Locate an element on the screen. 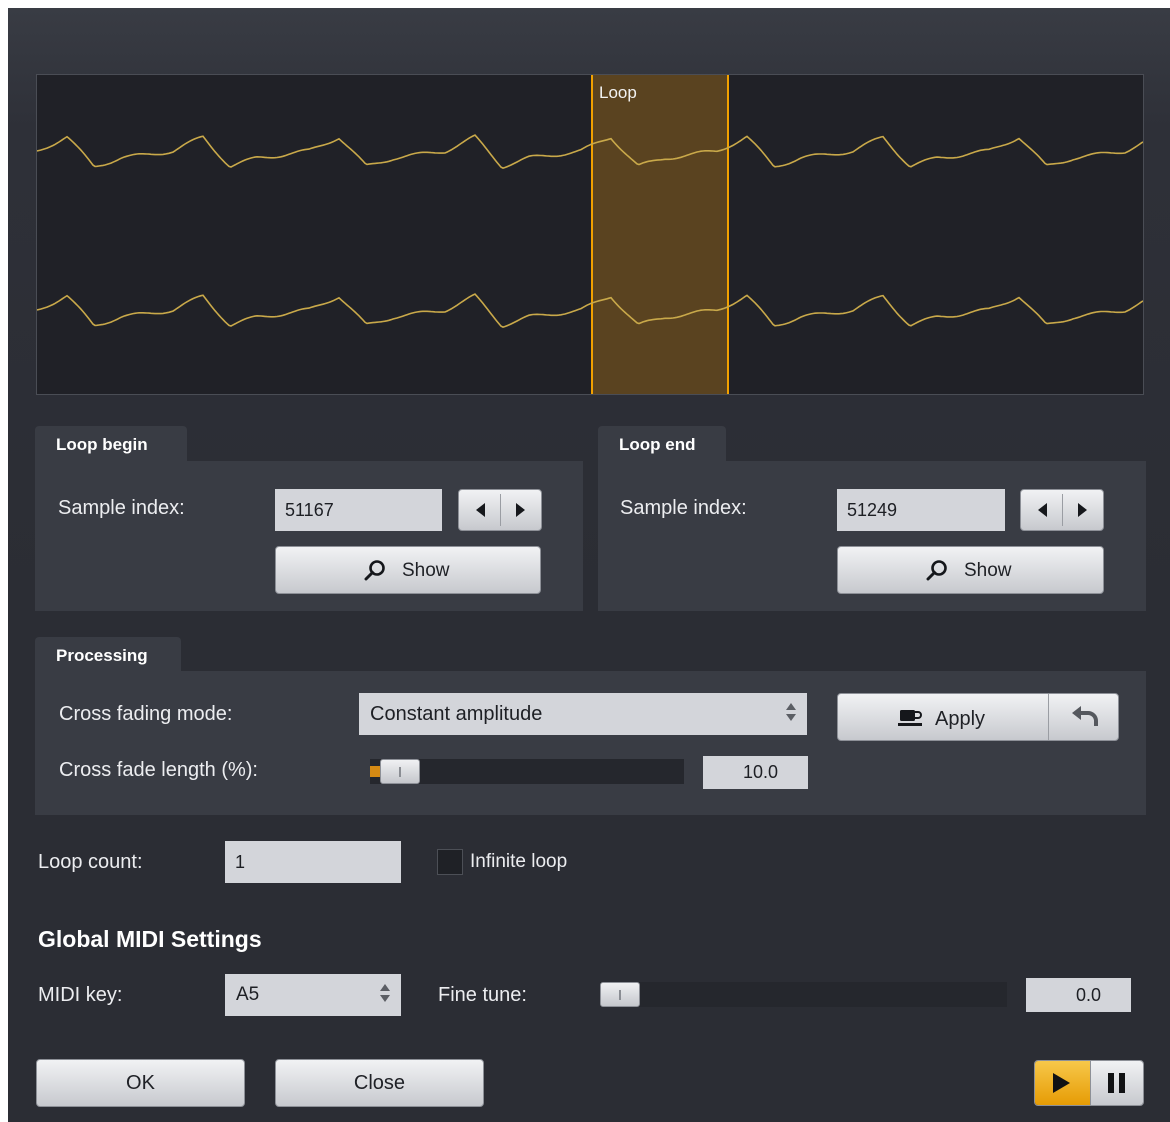 This screenshot has width=1170, height=1122. cross-fade-length-field: 10.0 is located at coordinates (755, 772).